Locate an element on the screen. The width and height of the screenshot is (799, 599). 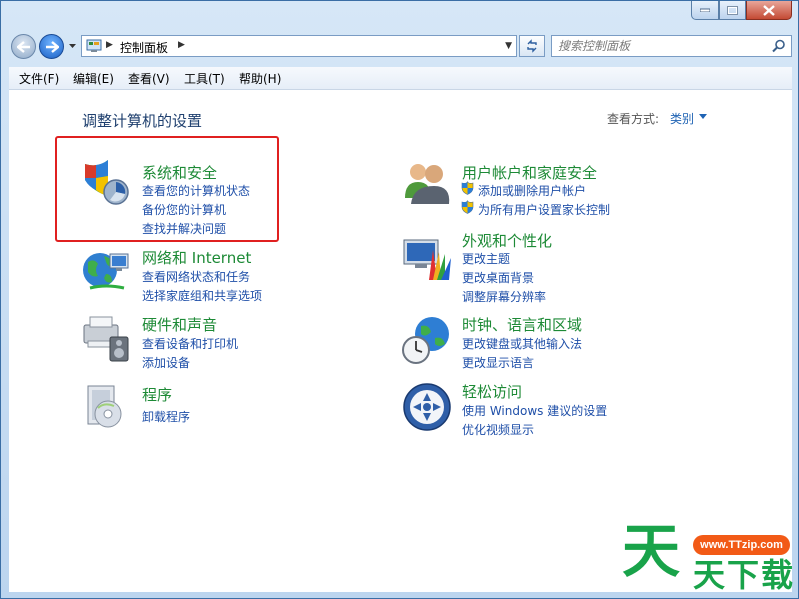
search-icon is located at coordinates (779, 46).